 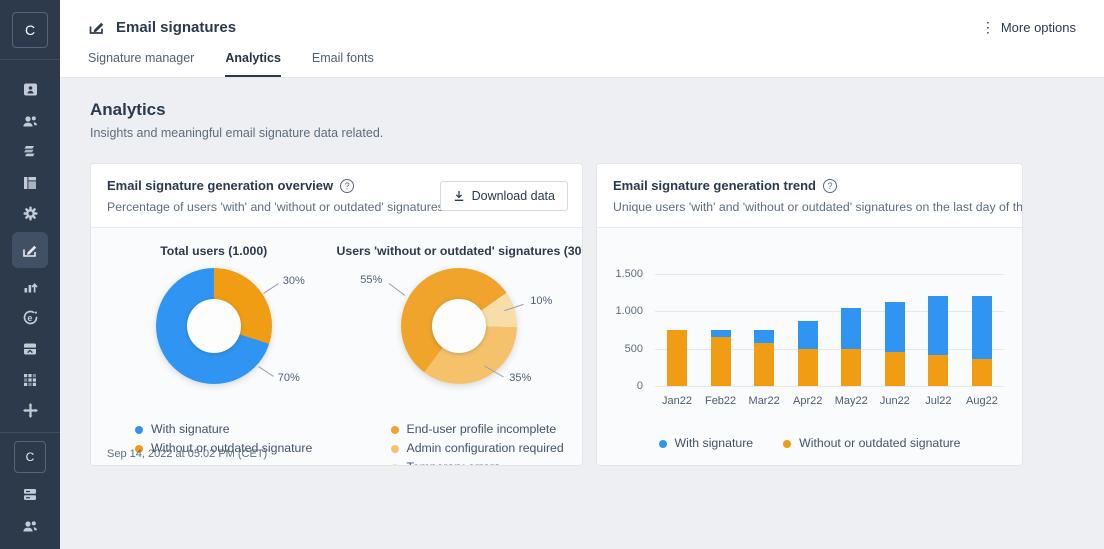 I want to click on sidebar-item-move, so click(x=30, y=410).